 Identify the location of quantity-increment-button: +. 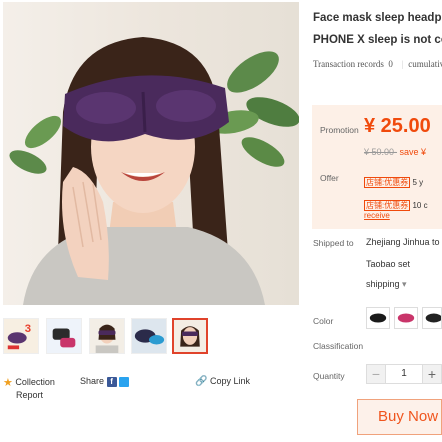
(432, 374).